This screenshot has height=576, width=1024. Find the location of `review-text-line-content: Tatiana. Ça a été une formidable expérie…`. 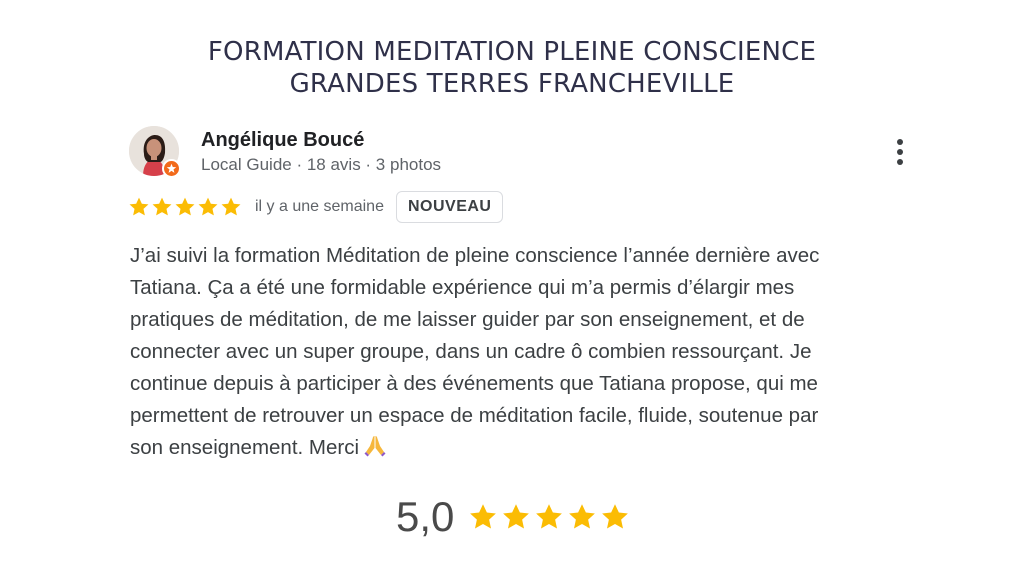

review-text-line-content: Tatiana. Ça a été une formidable expérie… is located at coordinates (462, 287).